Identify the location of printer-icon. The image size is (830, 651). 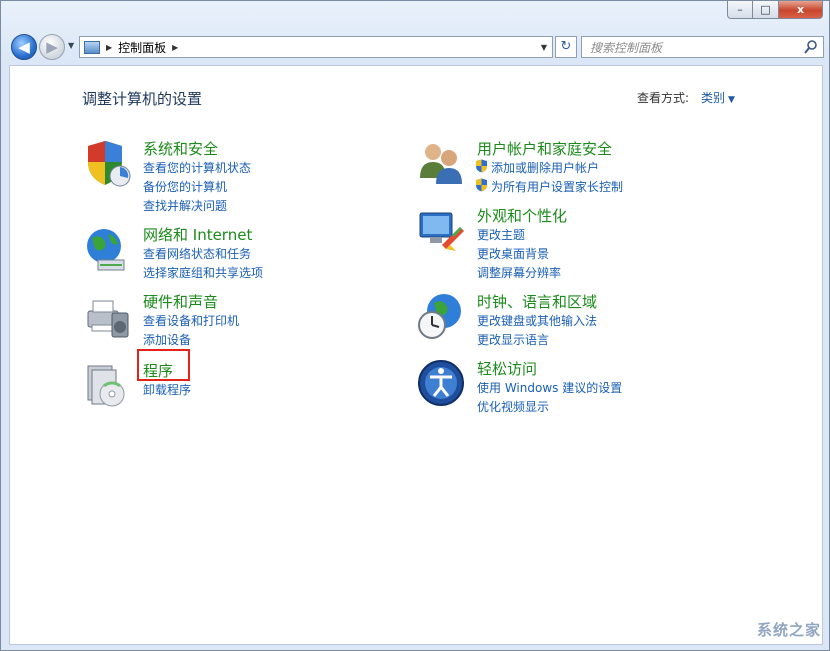
(107, 316).